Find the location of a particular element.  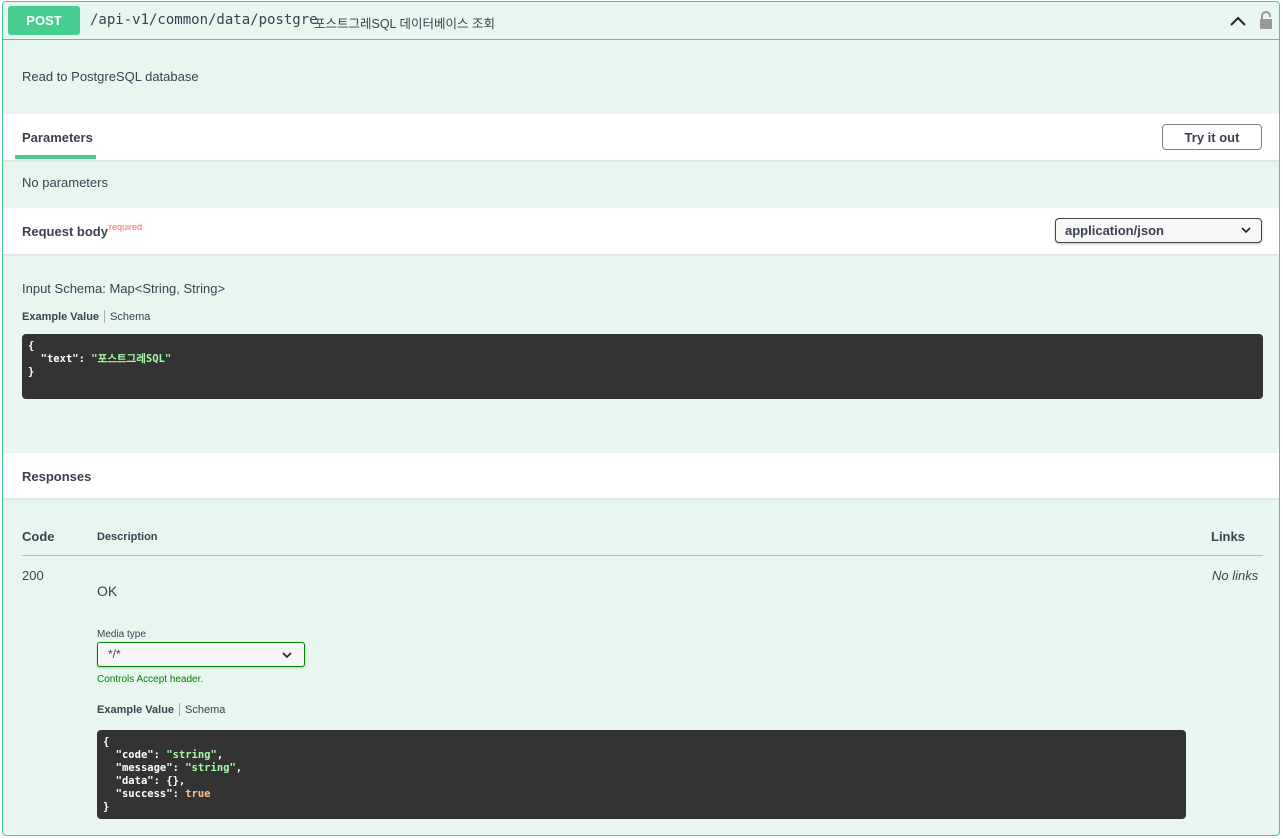

code-object-value: {} is located at coordinates (172, 781).